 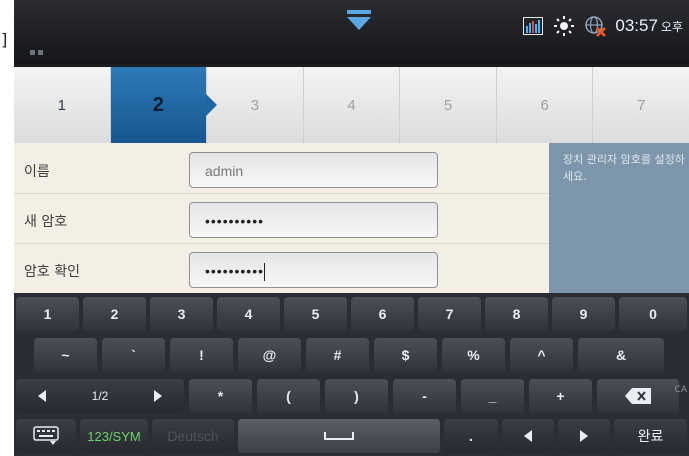 What do you see at coordinates (47, 314) in the screenshot?
I see `key-1: 1` at bounding box center [47, 314].